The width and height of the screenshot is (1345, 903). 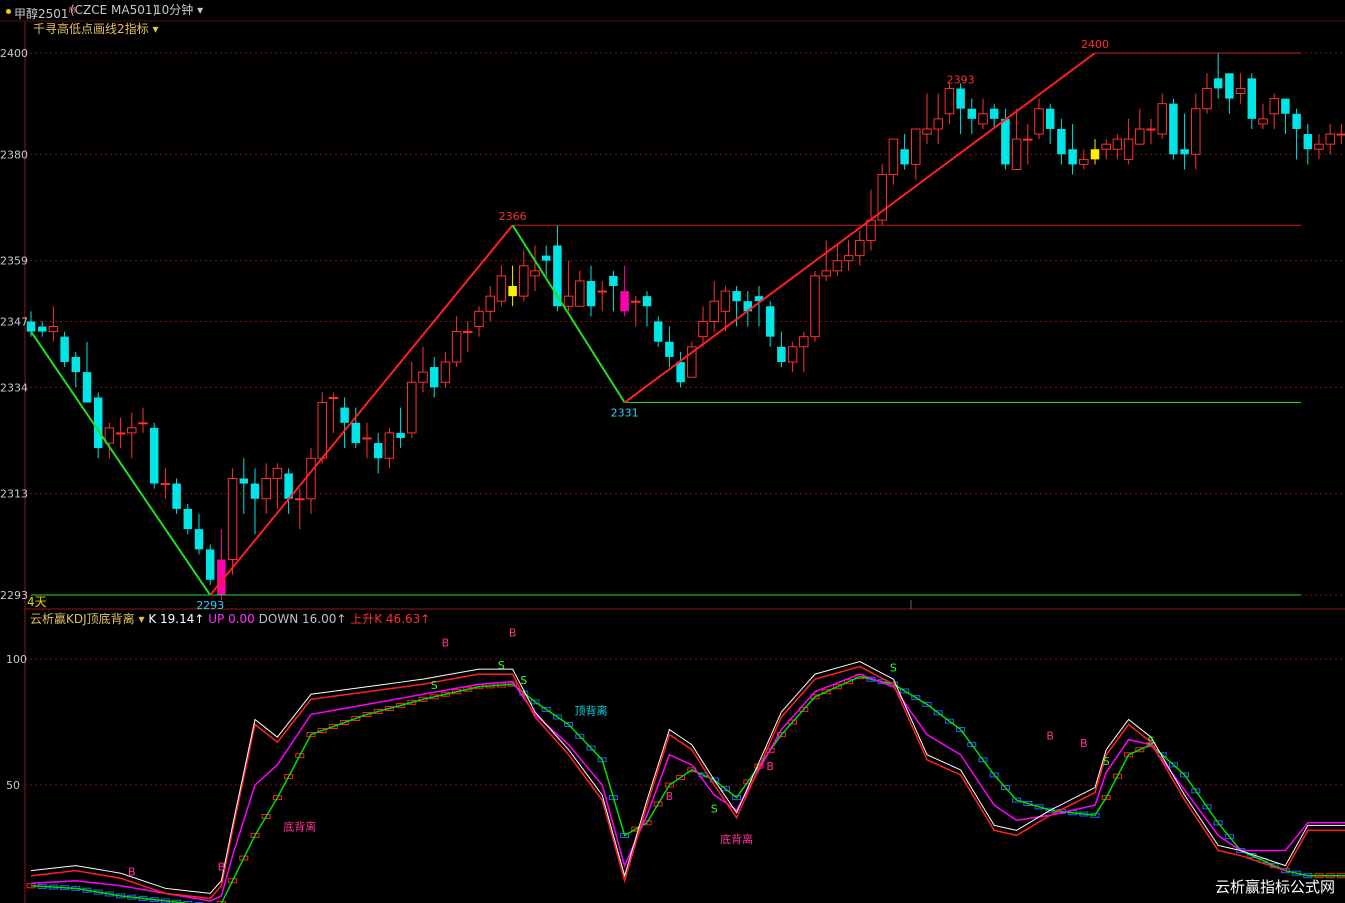 What do you see at coordinates (513, 216) in the screenshot?
I see `pivot-label: 2366` at bounding box center [513, 216].